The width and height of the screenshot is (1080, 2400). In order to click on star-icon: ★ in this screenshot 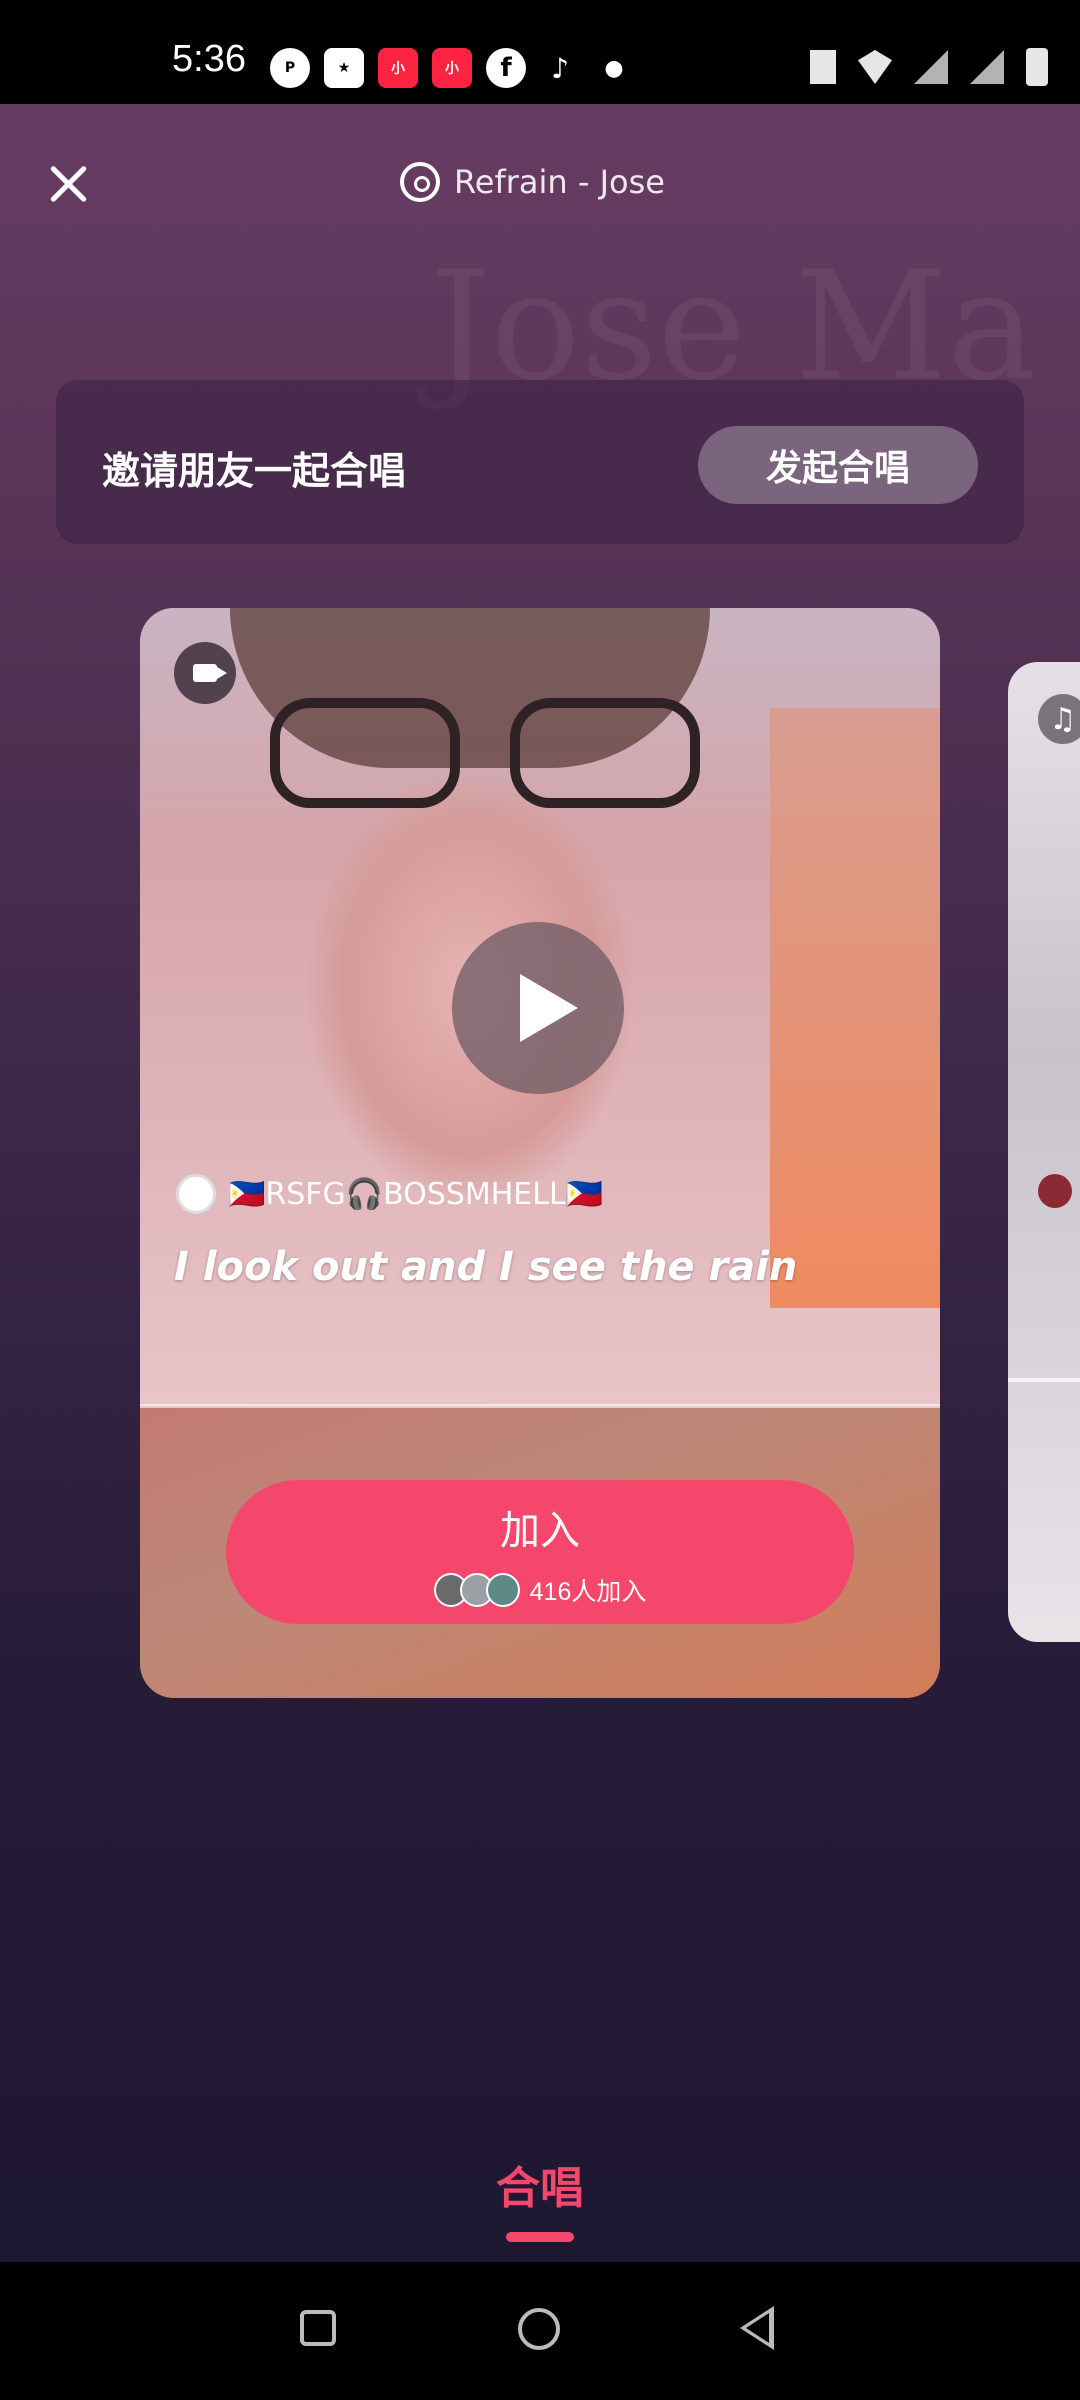, I will do `click(344, 68)`.